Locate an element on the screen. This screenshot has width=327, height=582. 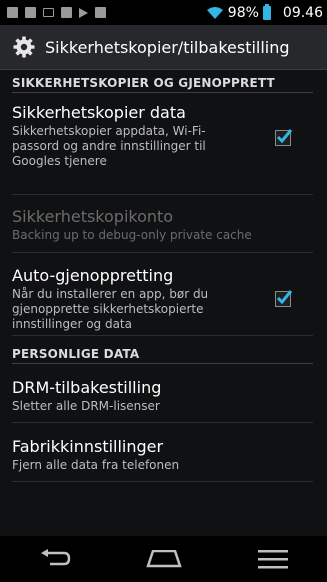
action-bar: Sikkerhetskopier/tilbakestilling is located at coordinates (163, 47).